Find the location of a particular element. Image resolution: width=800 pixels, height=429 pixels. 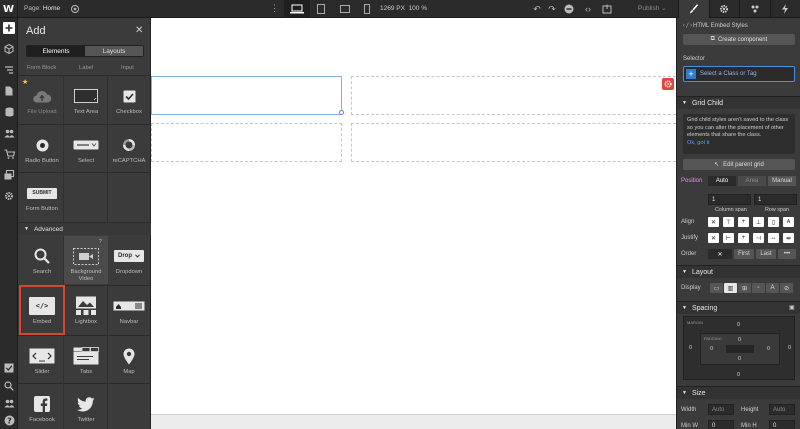

grid-cell-embed-selected is located at coordinates (246, 95).